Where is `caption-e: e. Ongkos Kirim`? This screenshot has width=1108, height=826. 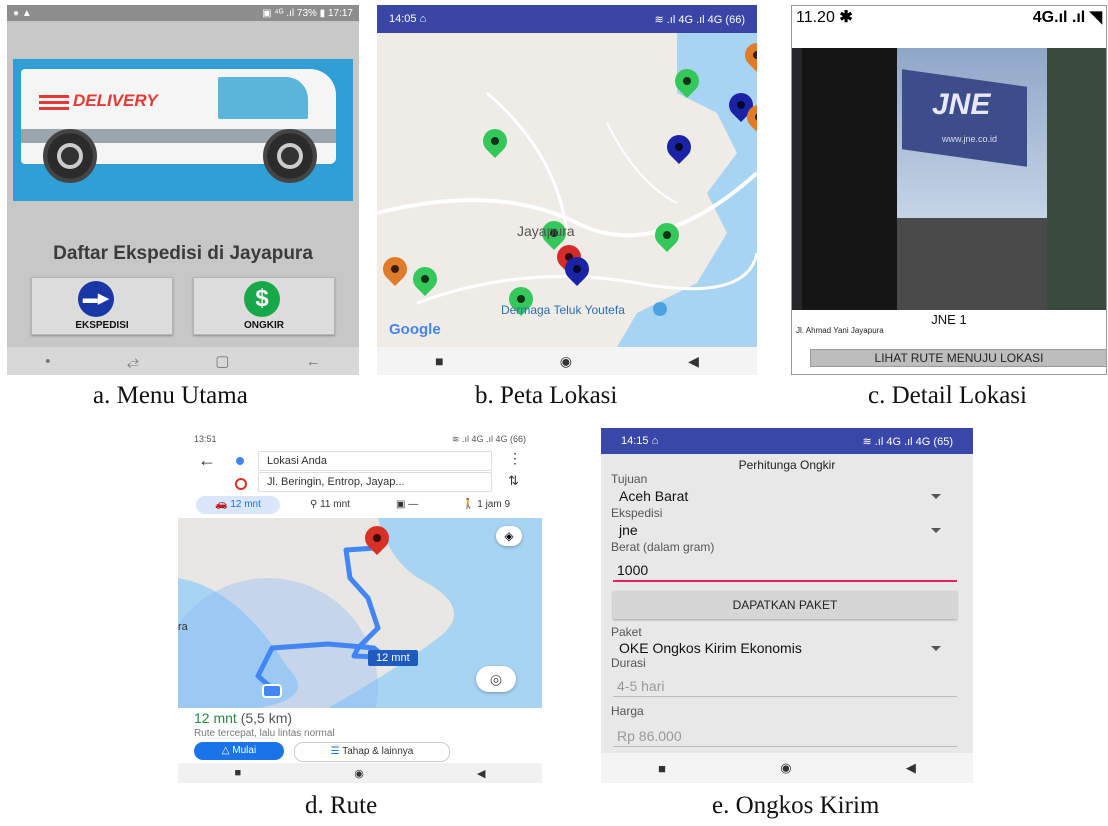 caption-e: e. Ongkos Kirim is located at coordinates (796, 805).